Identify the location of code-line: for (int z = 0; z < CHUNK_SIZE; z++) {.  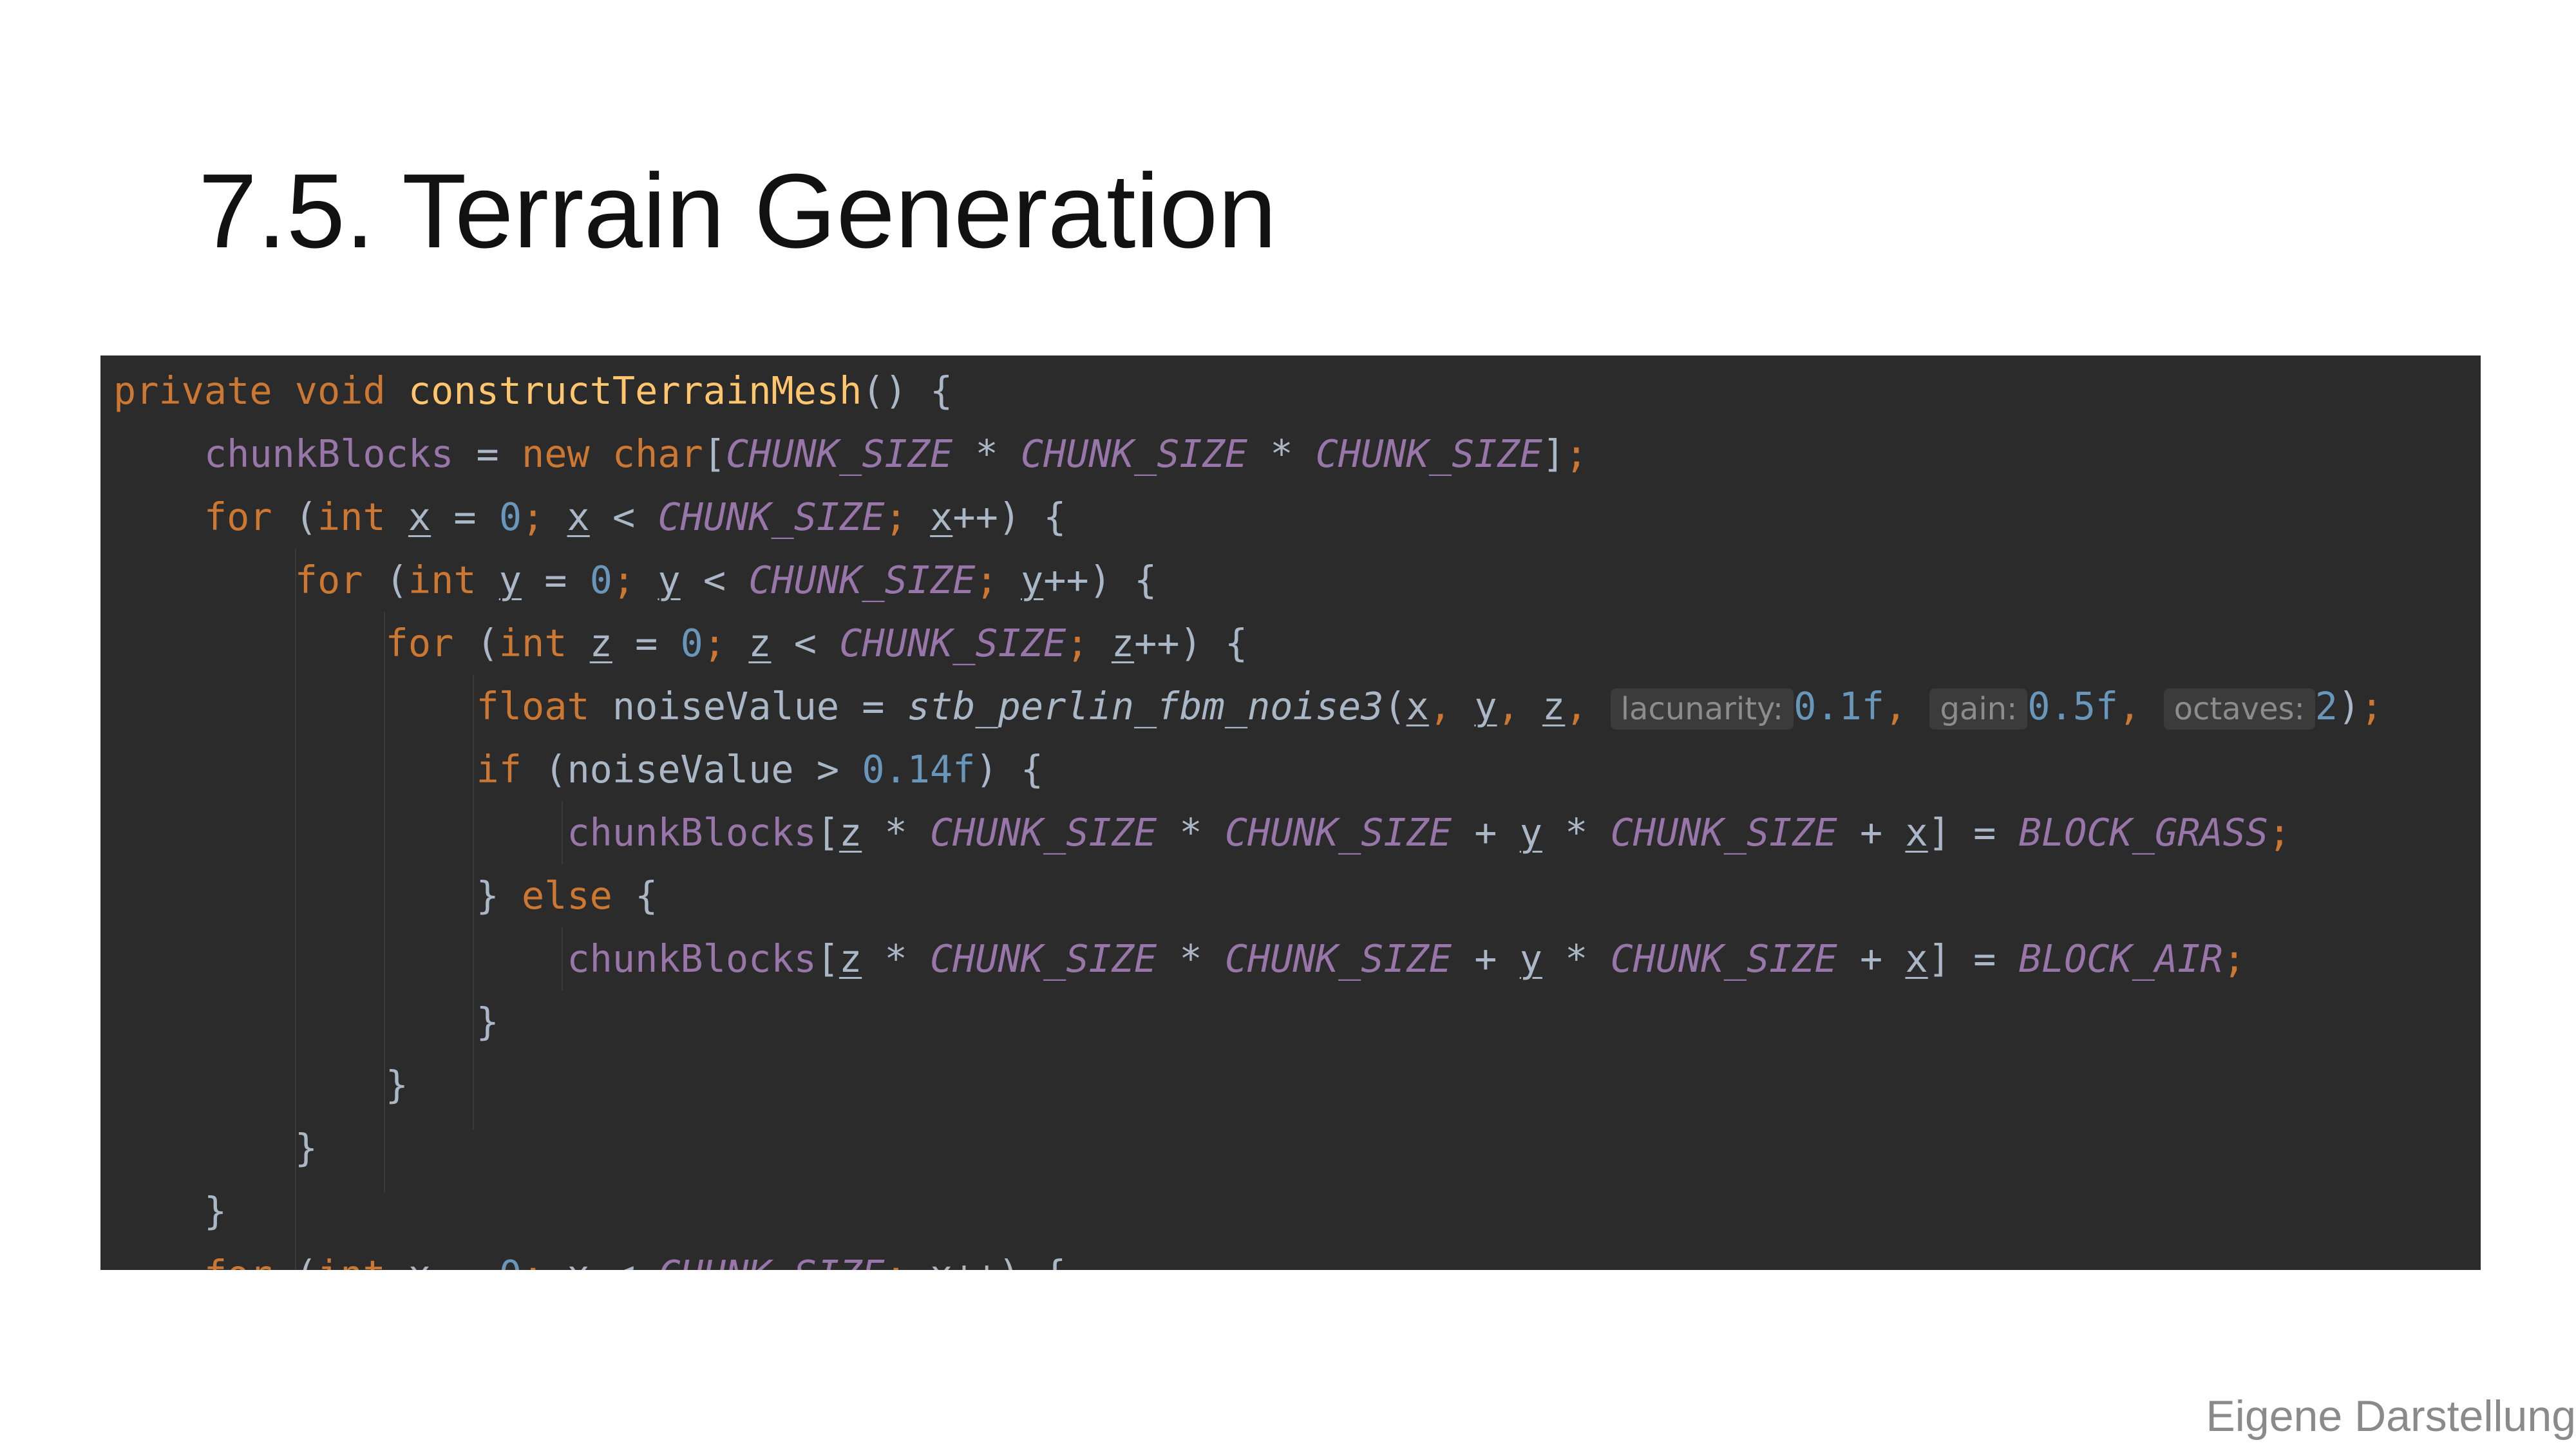
(816, 643).